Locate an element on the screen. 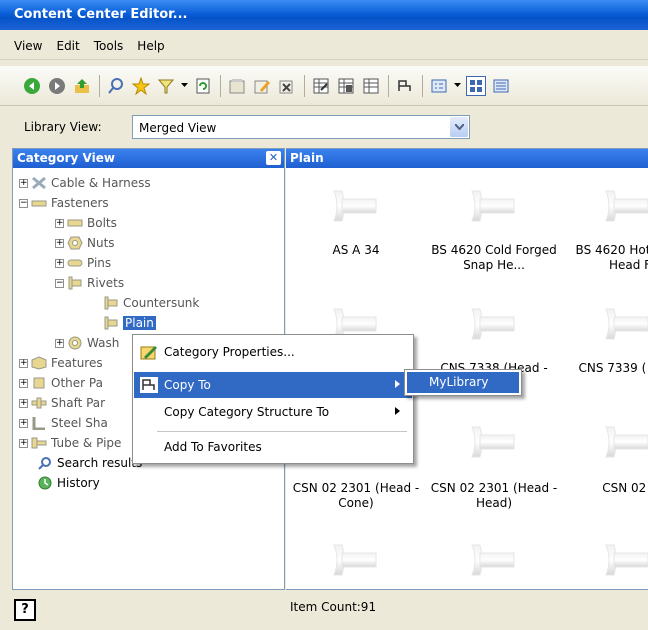 The image size is (648, 630). new-family-icon is located at coordinates (237, 86).